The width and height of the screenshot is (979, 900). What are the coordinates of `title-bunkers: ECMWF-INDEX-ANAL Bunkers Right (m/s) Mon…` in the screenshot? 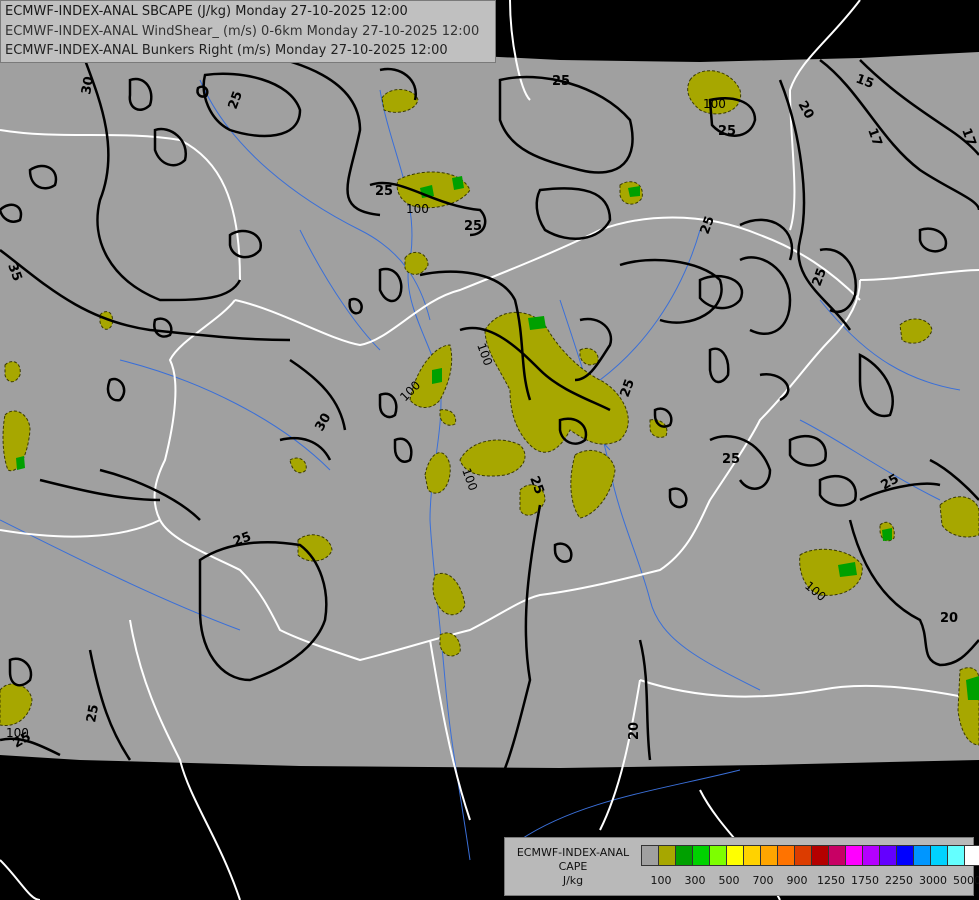 It's located at (226, 50).